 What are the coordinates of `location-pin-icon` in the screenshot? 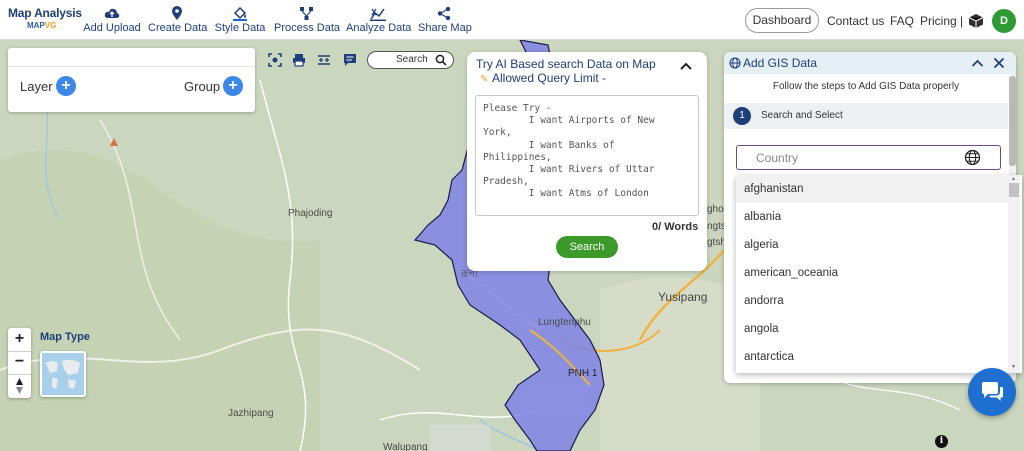 It's located at (177, 13).